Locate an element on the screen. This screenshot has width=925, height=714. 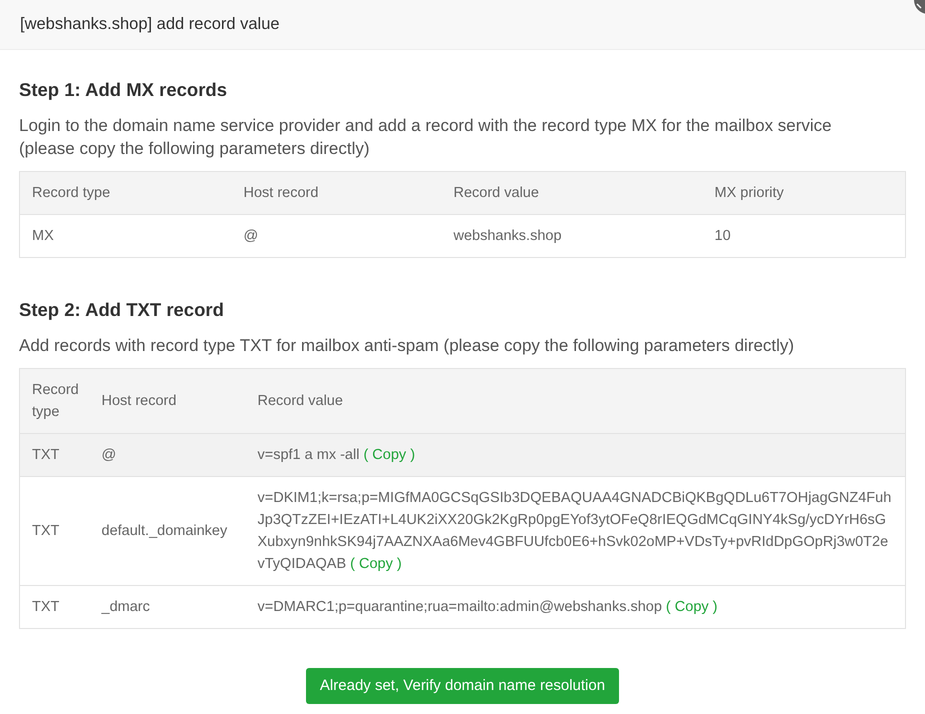
step-description: Add records with record type TXT for mailbox anti-spam (please copy the following parameters directly) is located at coordinates (407, 346).